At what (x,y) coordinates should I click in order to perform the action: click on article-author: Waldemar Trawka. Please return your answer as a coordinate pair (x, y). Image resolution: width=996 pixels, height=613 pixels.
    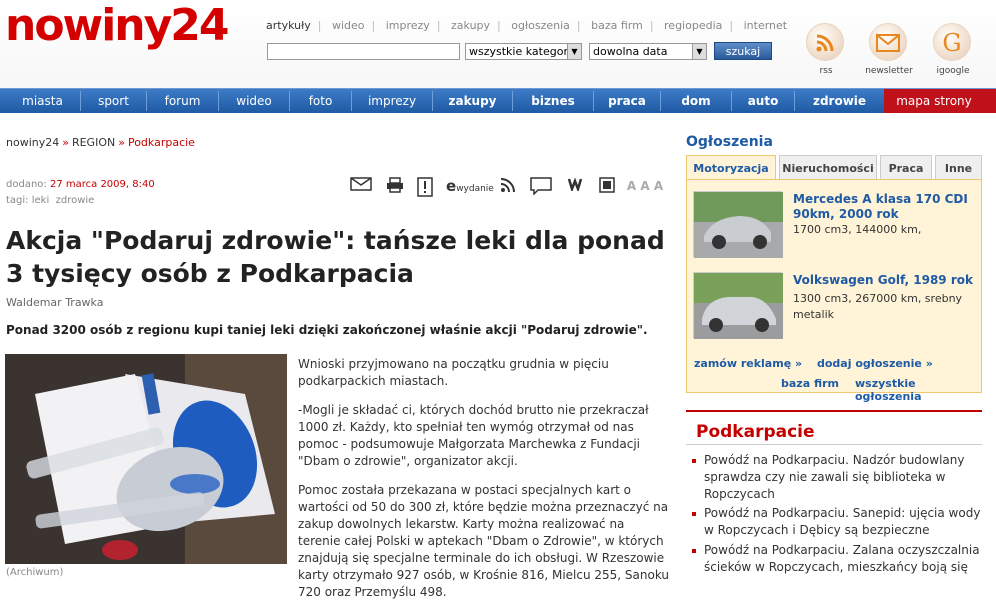
    Looking at the image, I should click on (55, 302).